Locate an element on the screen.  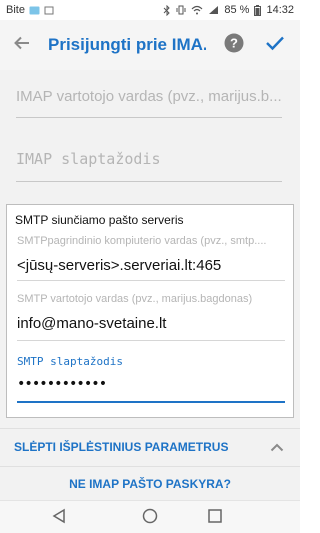
carrier-label: Bite is located at coordinates (15, 10).